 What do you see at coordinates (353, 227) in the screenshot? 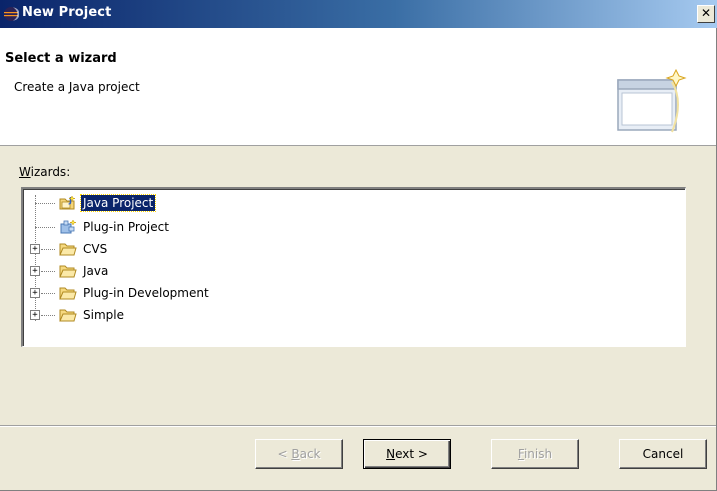
I see `tree-item-plugin-project: Plug-in Project` at bounding box center [353, 227].